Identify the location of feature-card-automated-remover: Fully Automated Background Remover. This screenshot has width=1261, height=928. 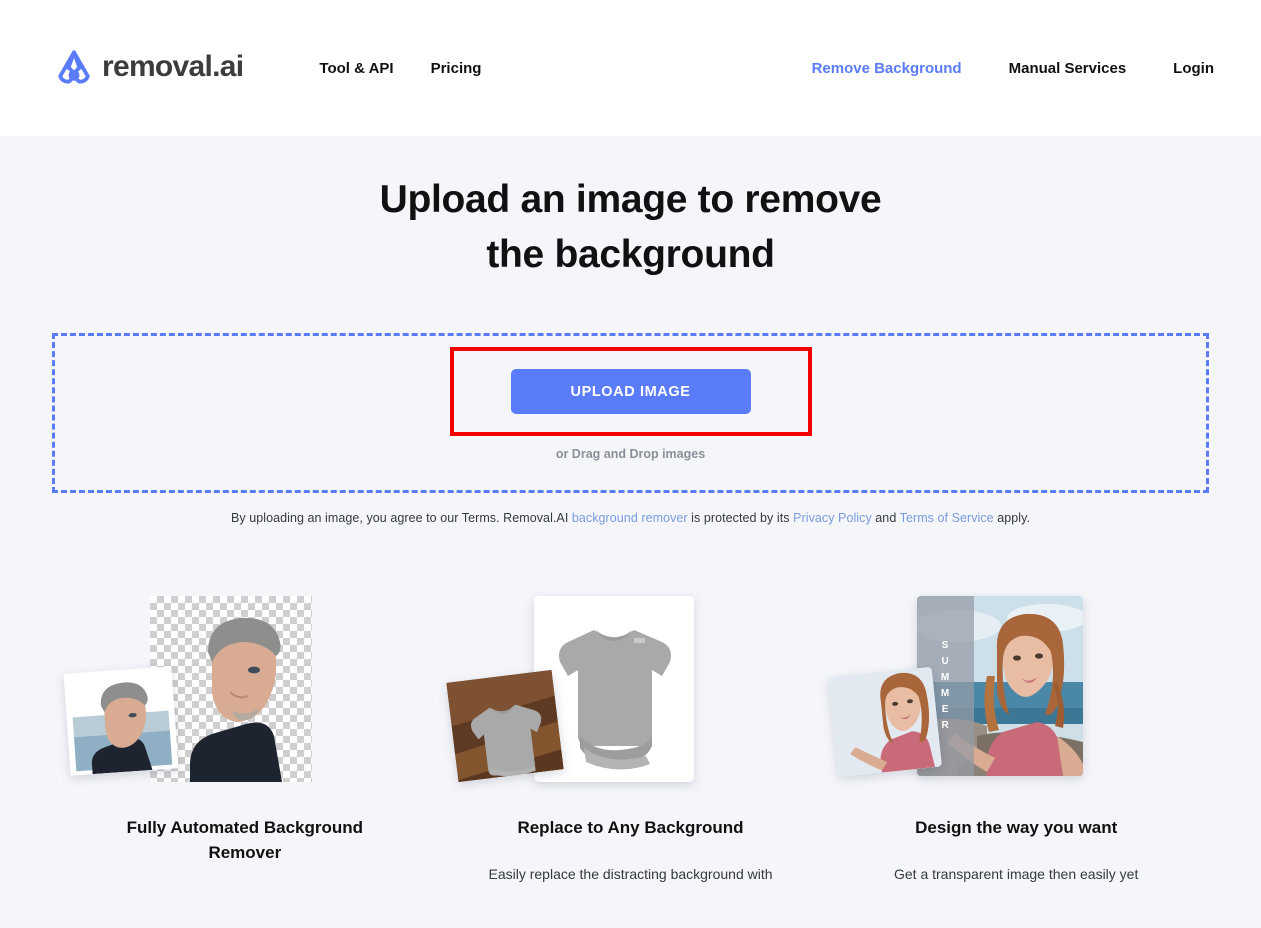
(245, 738).